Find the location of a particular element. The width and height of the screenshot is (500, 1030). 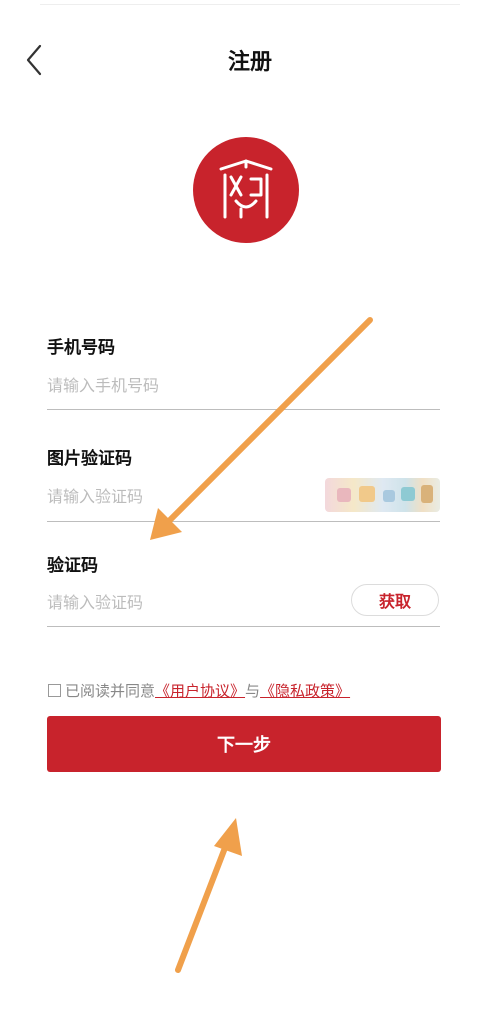

annotation-arrow-lower is located at coordinates (208, 895).